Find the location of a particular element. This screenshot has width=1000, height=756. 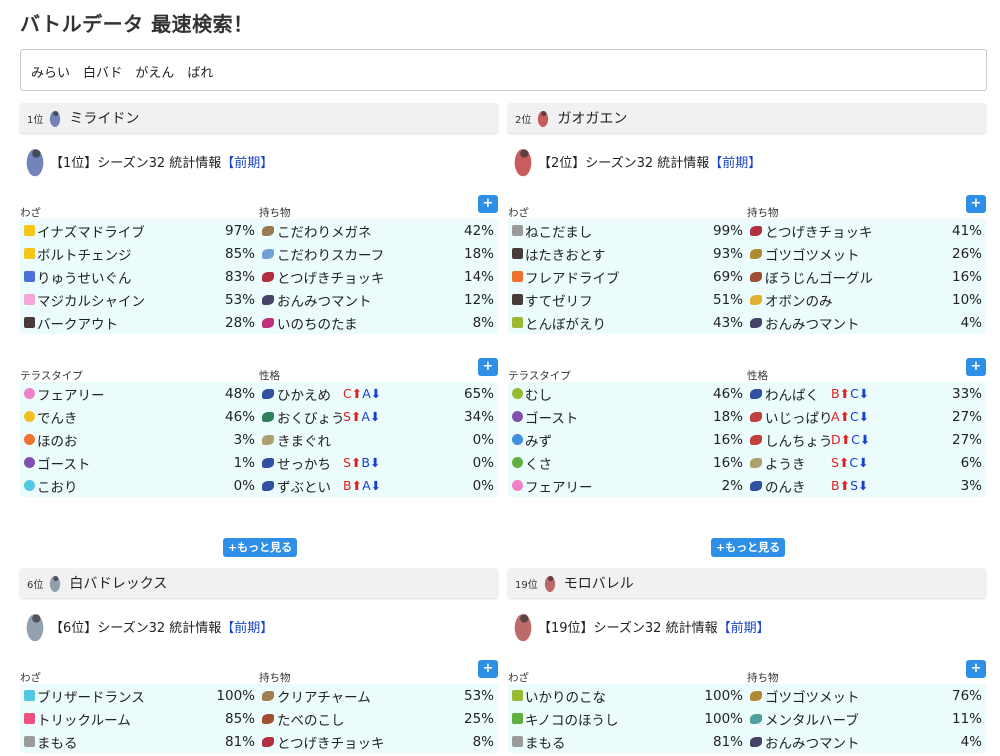

tera-icon is located at coordinates (517, 439).